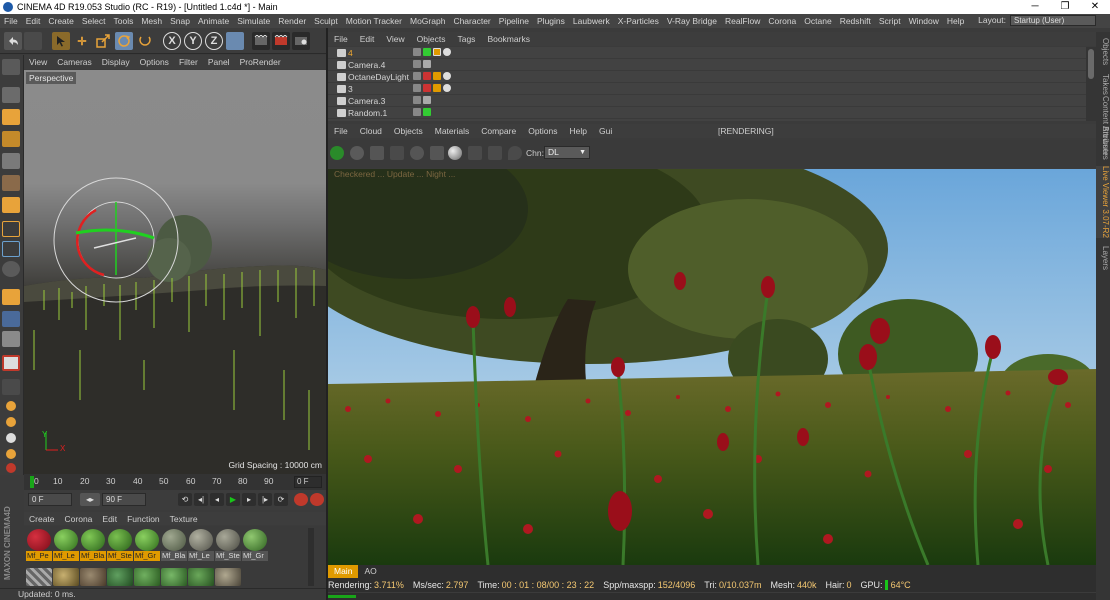 Image resolution: width=1110 pixels, height=600 pixels. What do you see at coordinates (143, 519) in the screenshot?
I see `material-menu-function: Function` at bounding box center [143, 519].